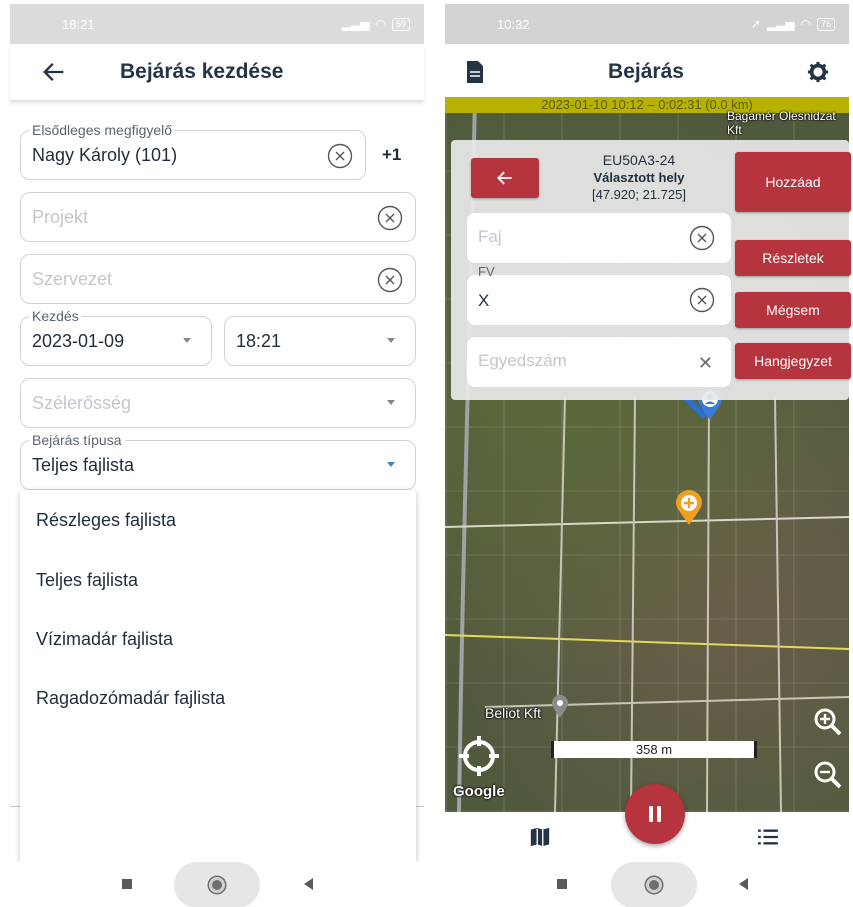 This screenshot has width=853, height=907. What do you see at coordinates (639, 194) in the screenshot?
I see `location-coords: [47.920; 21.725]` at bounding box center [639, 194].